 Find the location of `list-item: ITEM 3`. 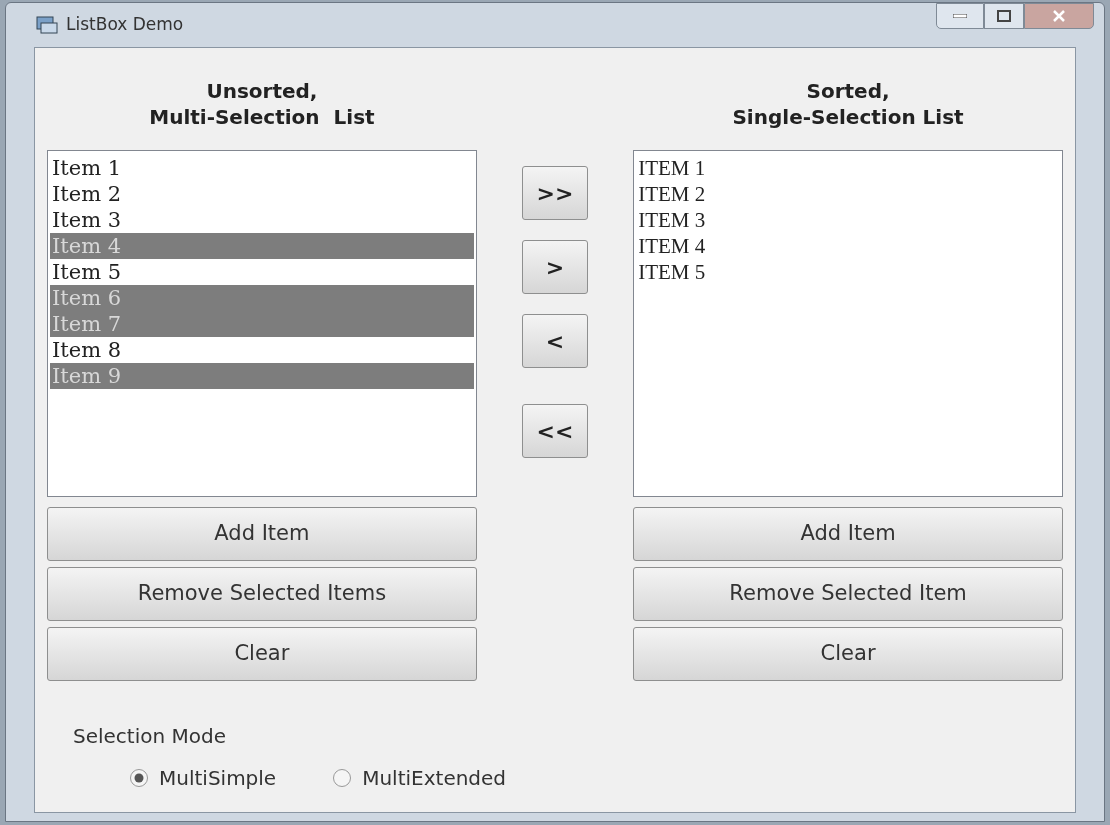

list-item: ITEM 3 is located at coordinates (848, 220).